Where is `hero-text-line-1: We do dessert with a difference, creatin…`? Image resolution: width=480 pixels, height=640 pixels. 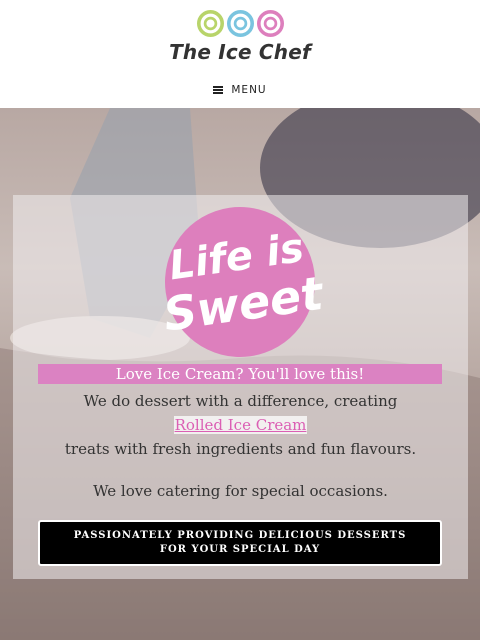
hero-text-line-1: We do dessert with a difference, creatin… is located at coordinates (240, 401).